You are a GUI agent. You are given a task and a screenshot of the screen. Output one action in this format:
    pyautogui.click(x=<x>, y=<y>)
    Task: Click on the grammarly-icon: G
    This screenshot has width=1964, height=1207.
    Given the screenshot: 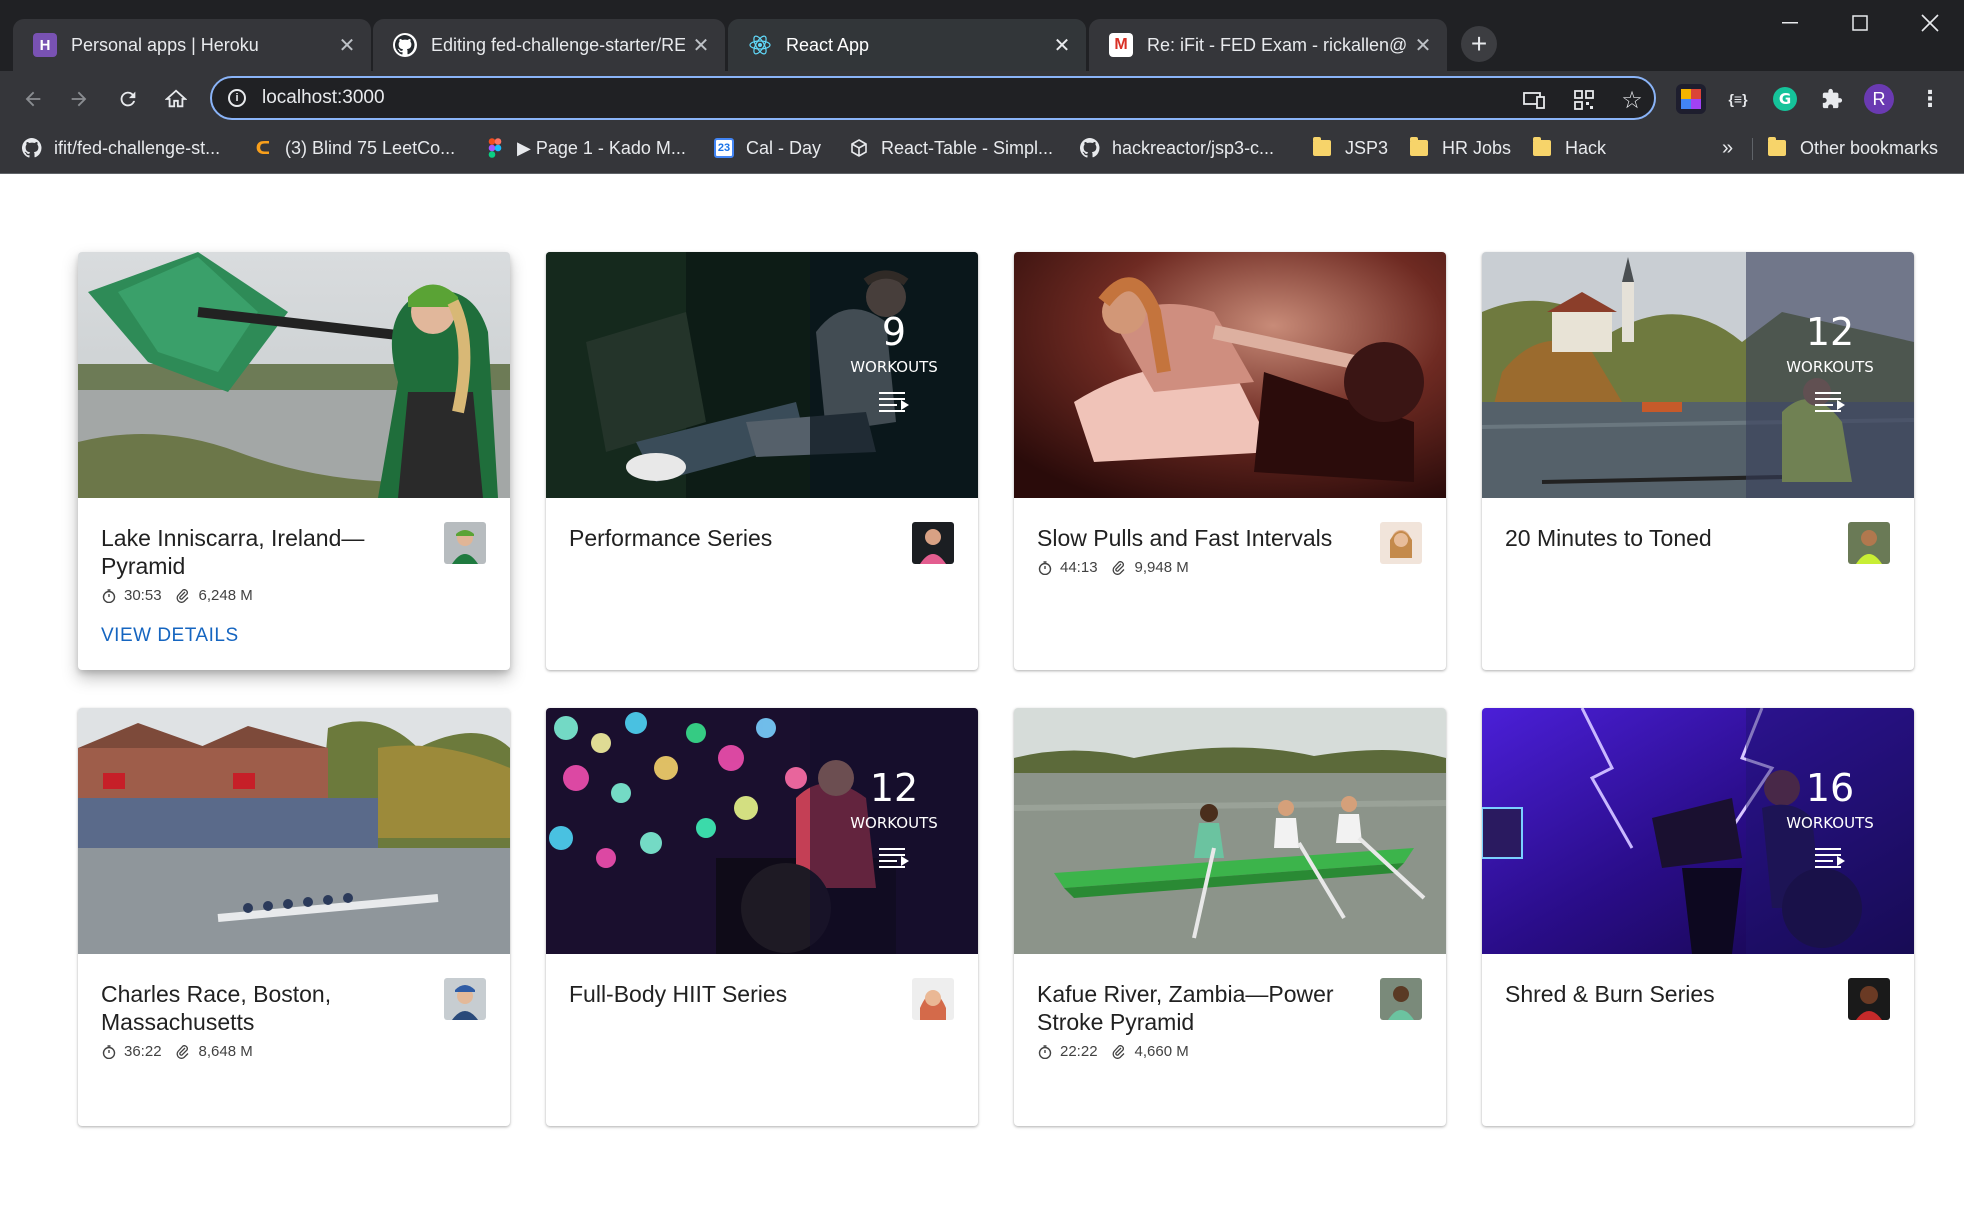 What is the action you would take?
    pyautogui.click(x=1785, y=99)
    